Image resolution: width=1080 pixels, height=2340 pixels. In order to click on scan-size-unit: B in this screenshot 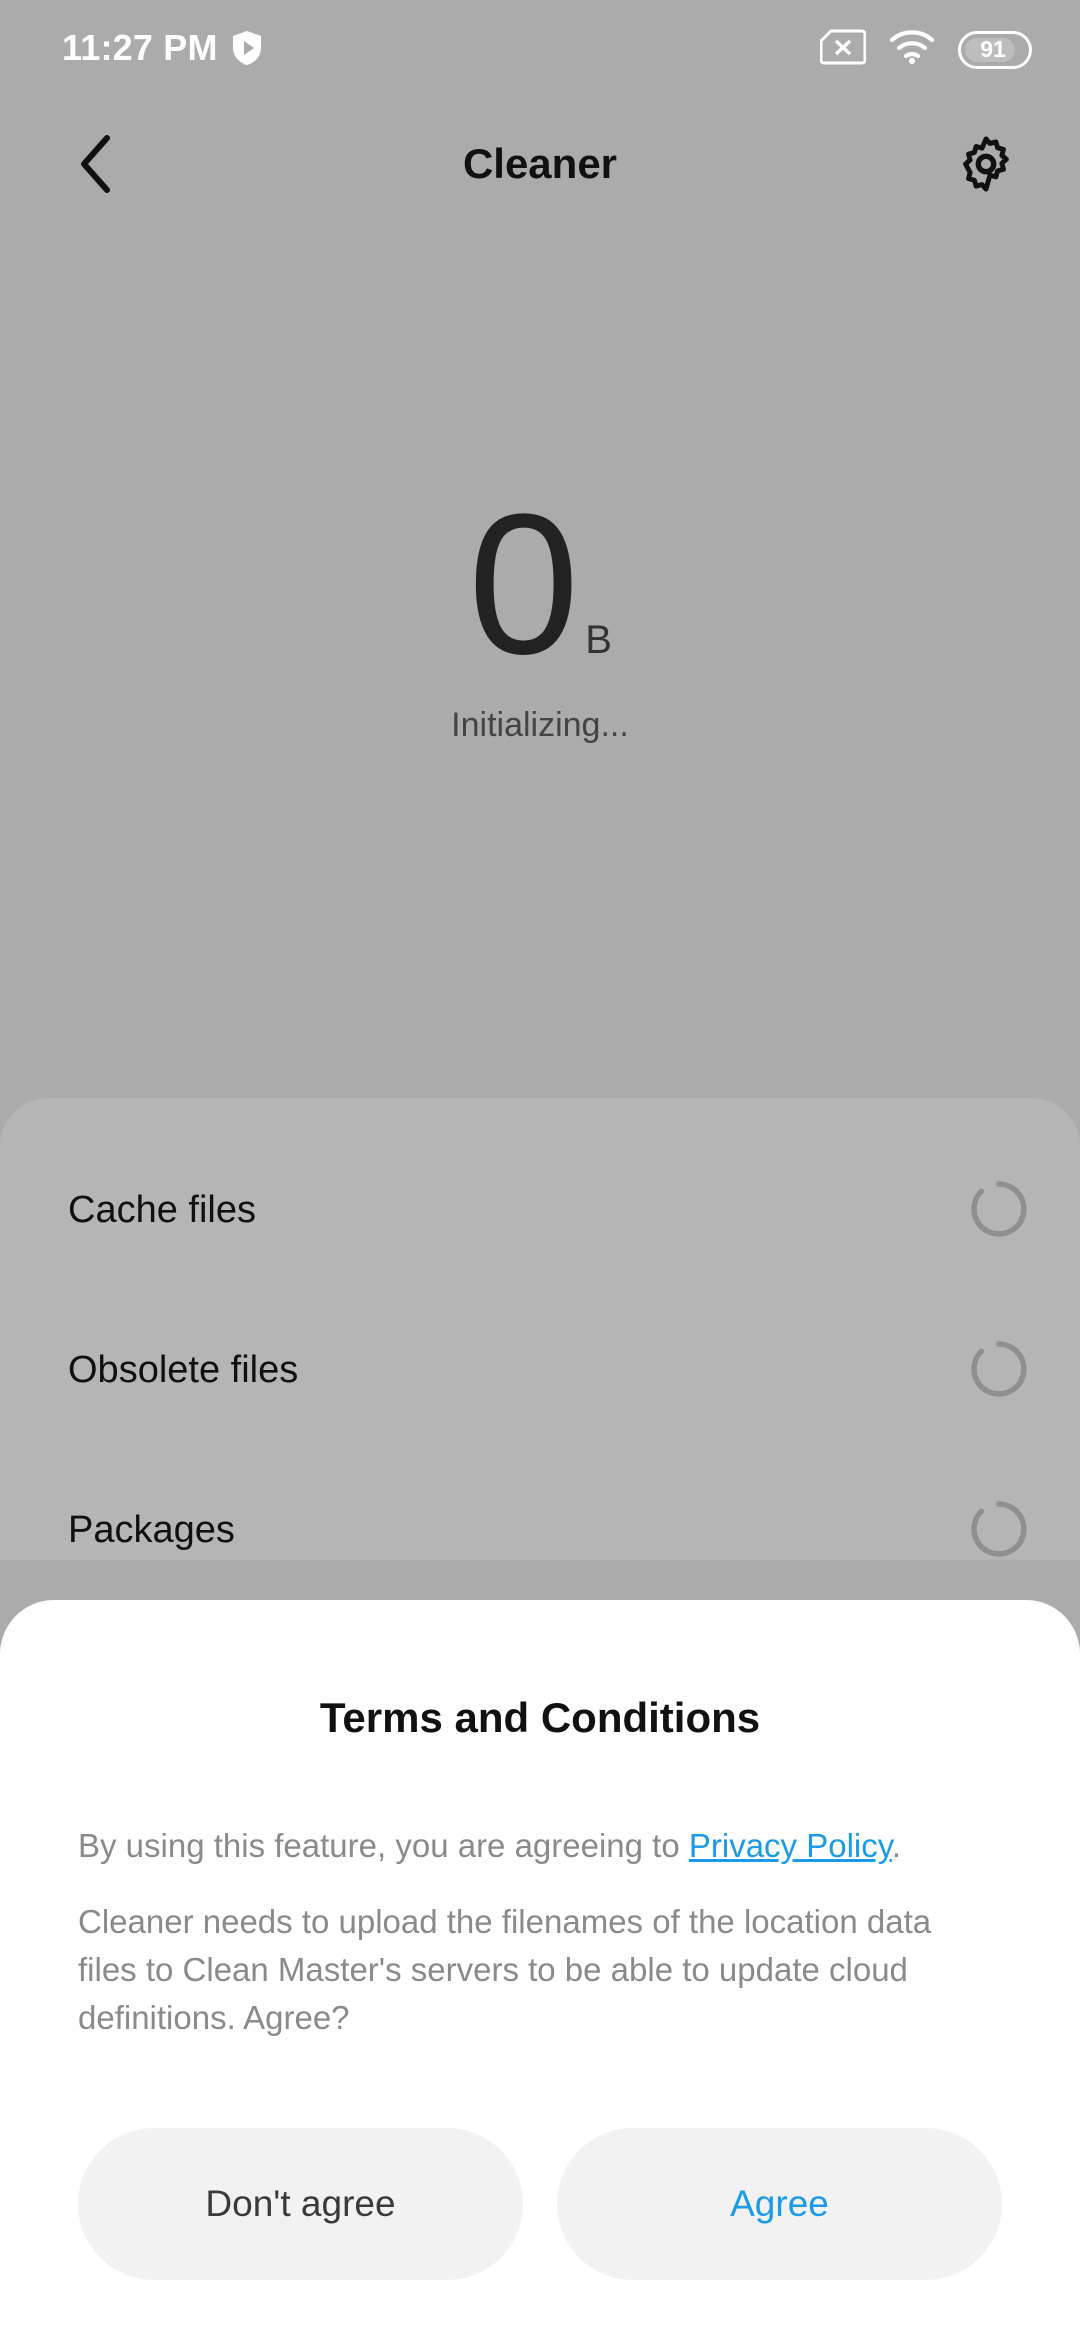, I will do `click(598, 640)`.